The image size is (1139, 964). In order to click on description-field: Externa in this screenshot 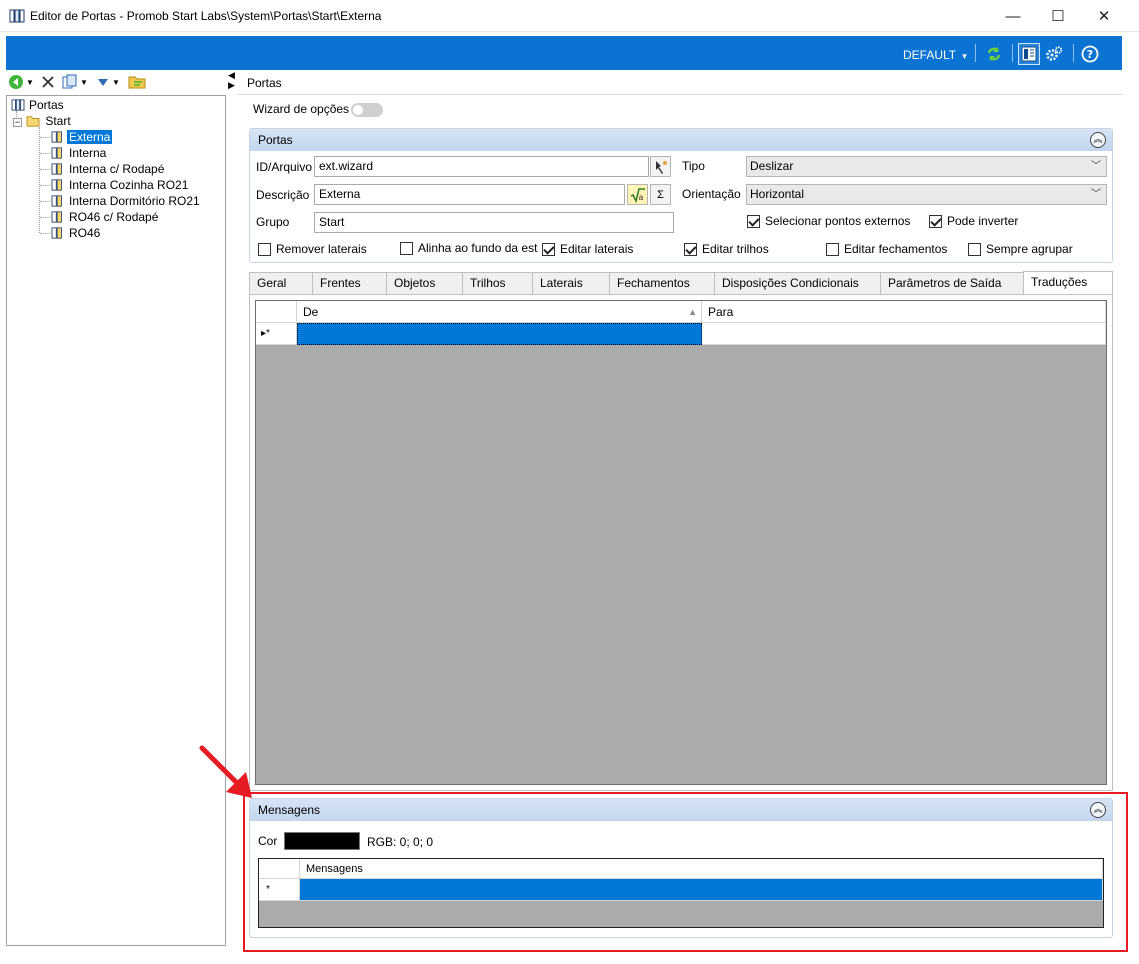, I will do `click(469, 194)`.